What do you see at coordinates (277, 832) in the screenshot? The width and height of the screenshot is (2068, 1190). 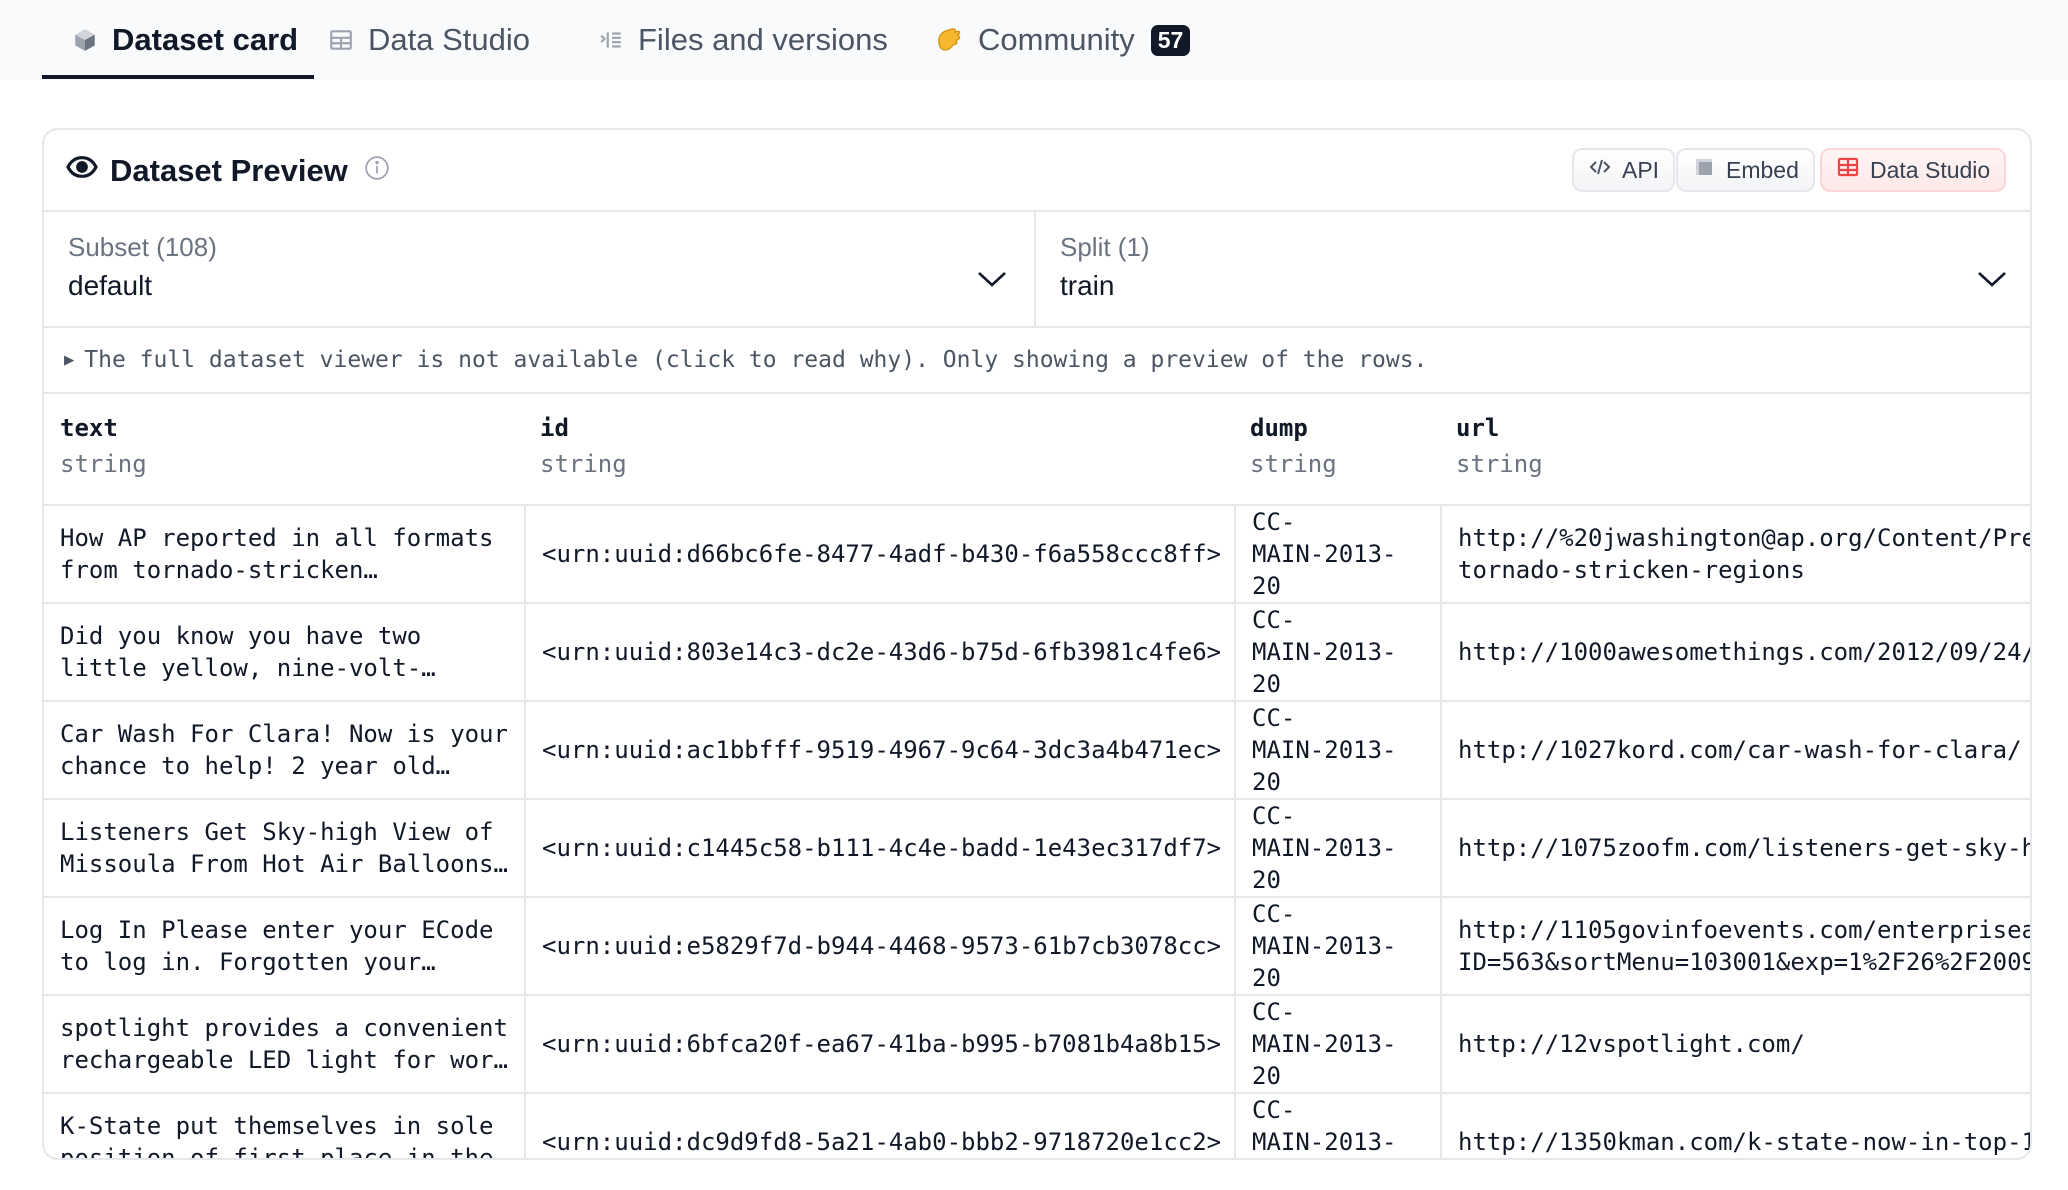 I see `text-line: Listeners Get Sky-high View of` at bounding box center [277, 832].